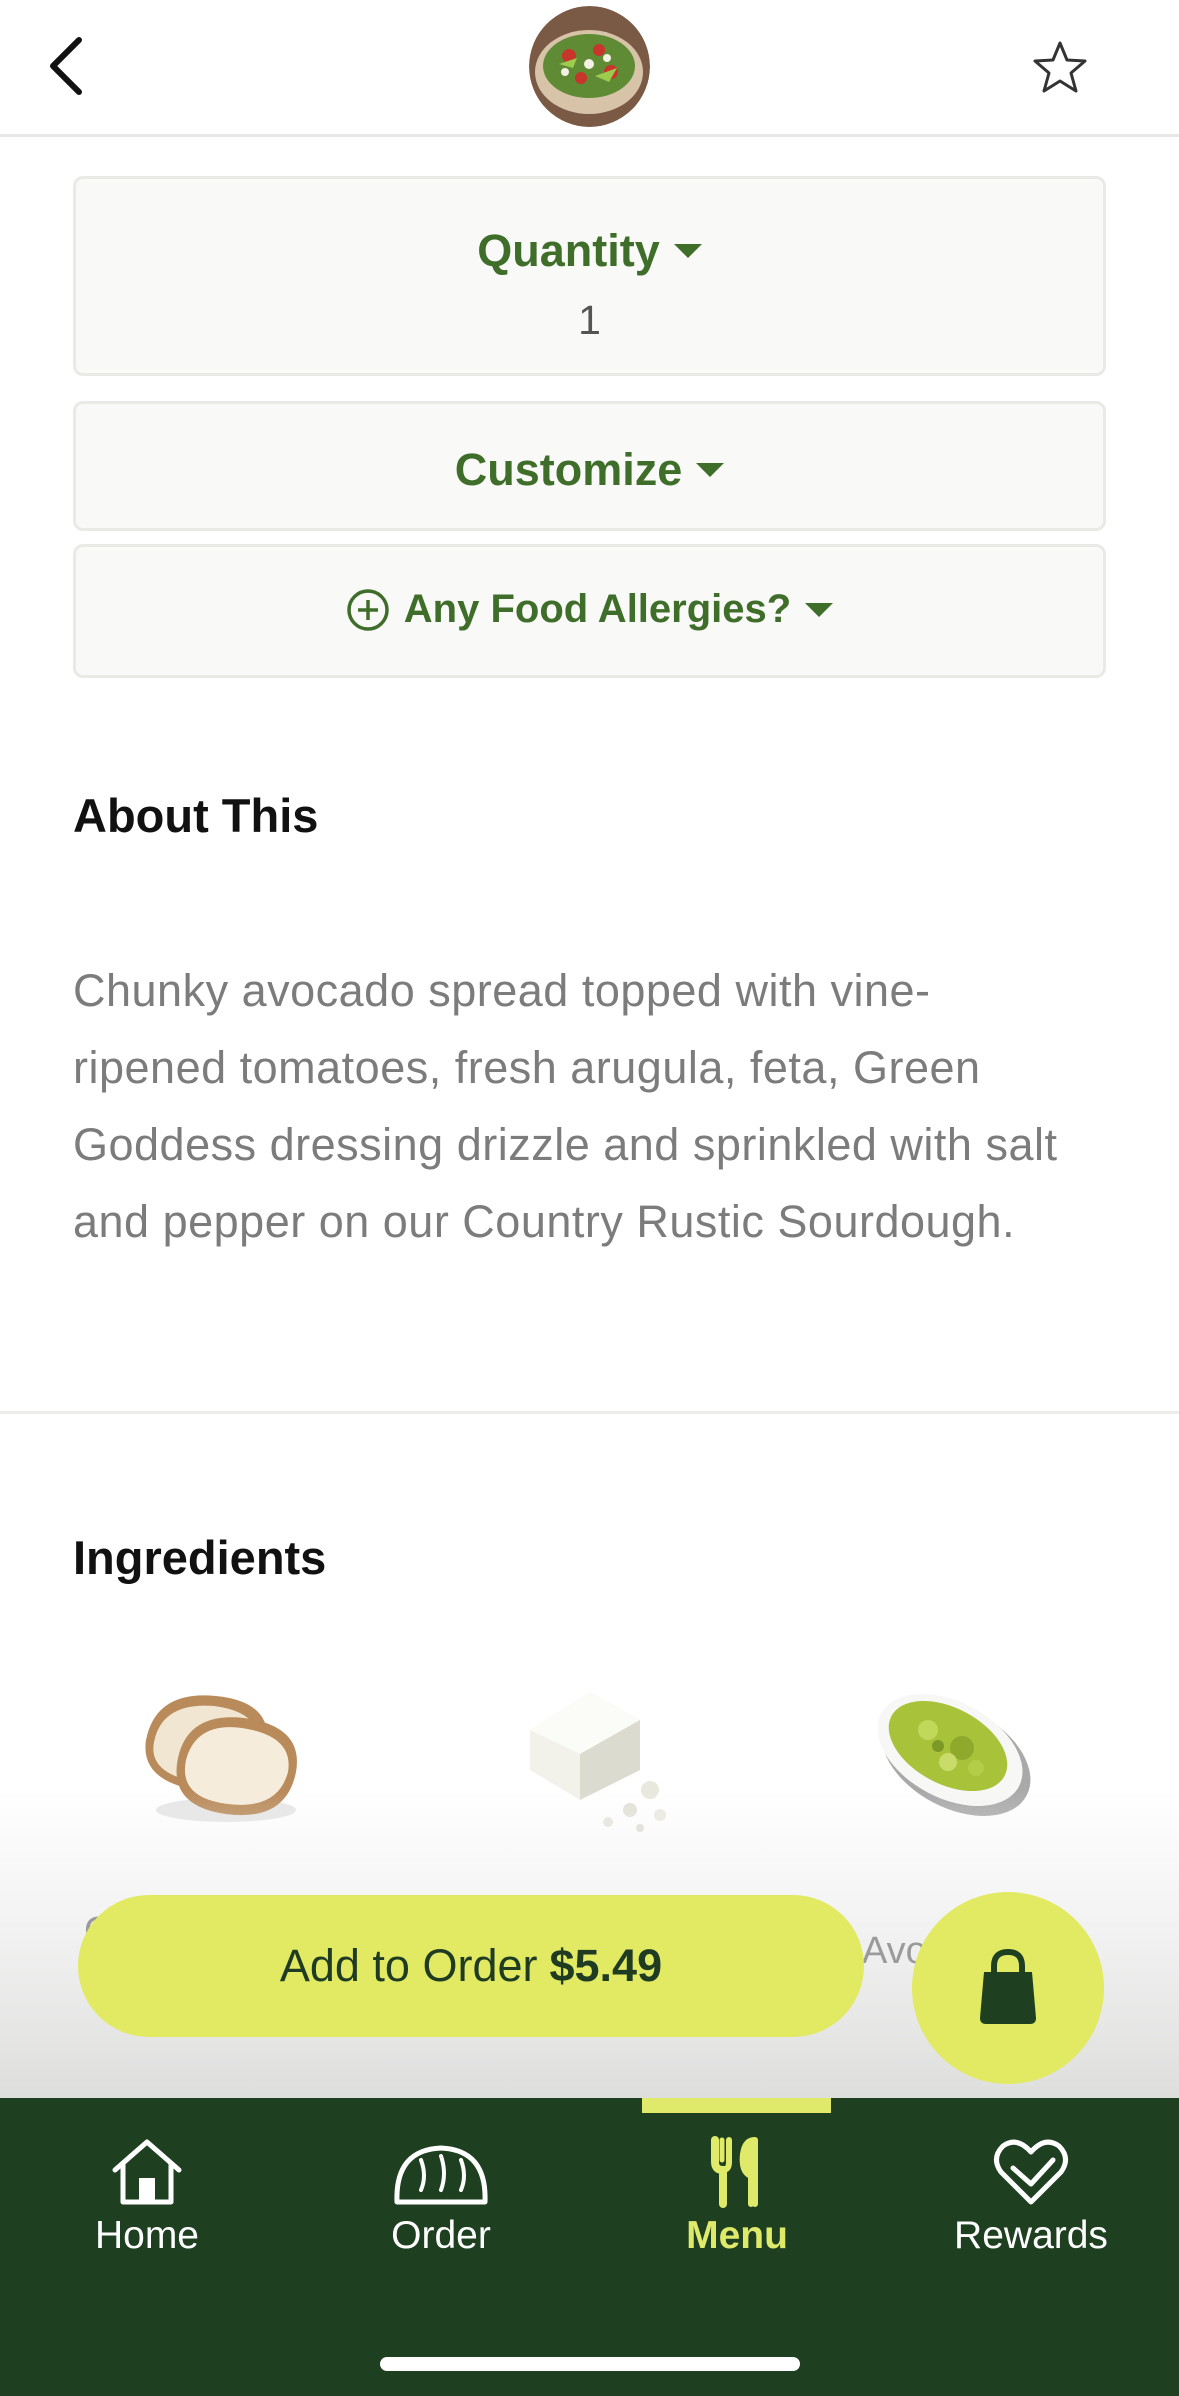 This screenshot has width=1179, height=2396. What do you see at coordinates (1031, 2235) in the screenshot?
I see `nav-rewards-label: Rewards` at bounding box center [1031, 2235].